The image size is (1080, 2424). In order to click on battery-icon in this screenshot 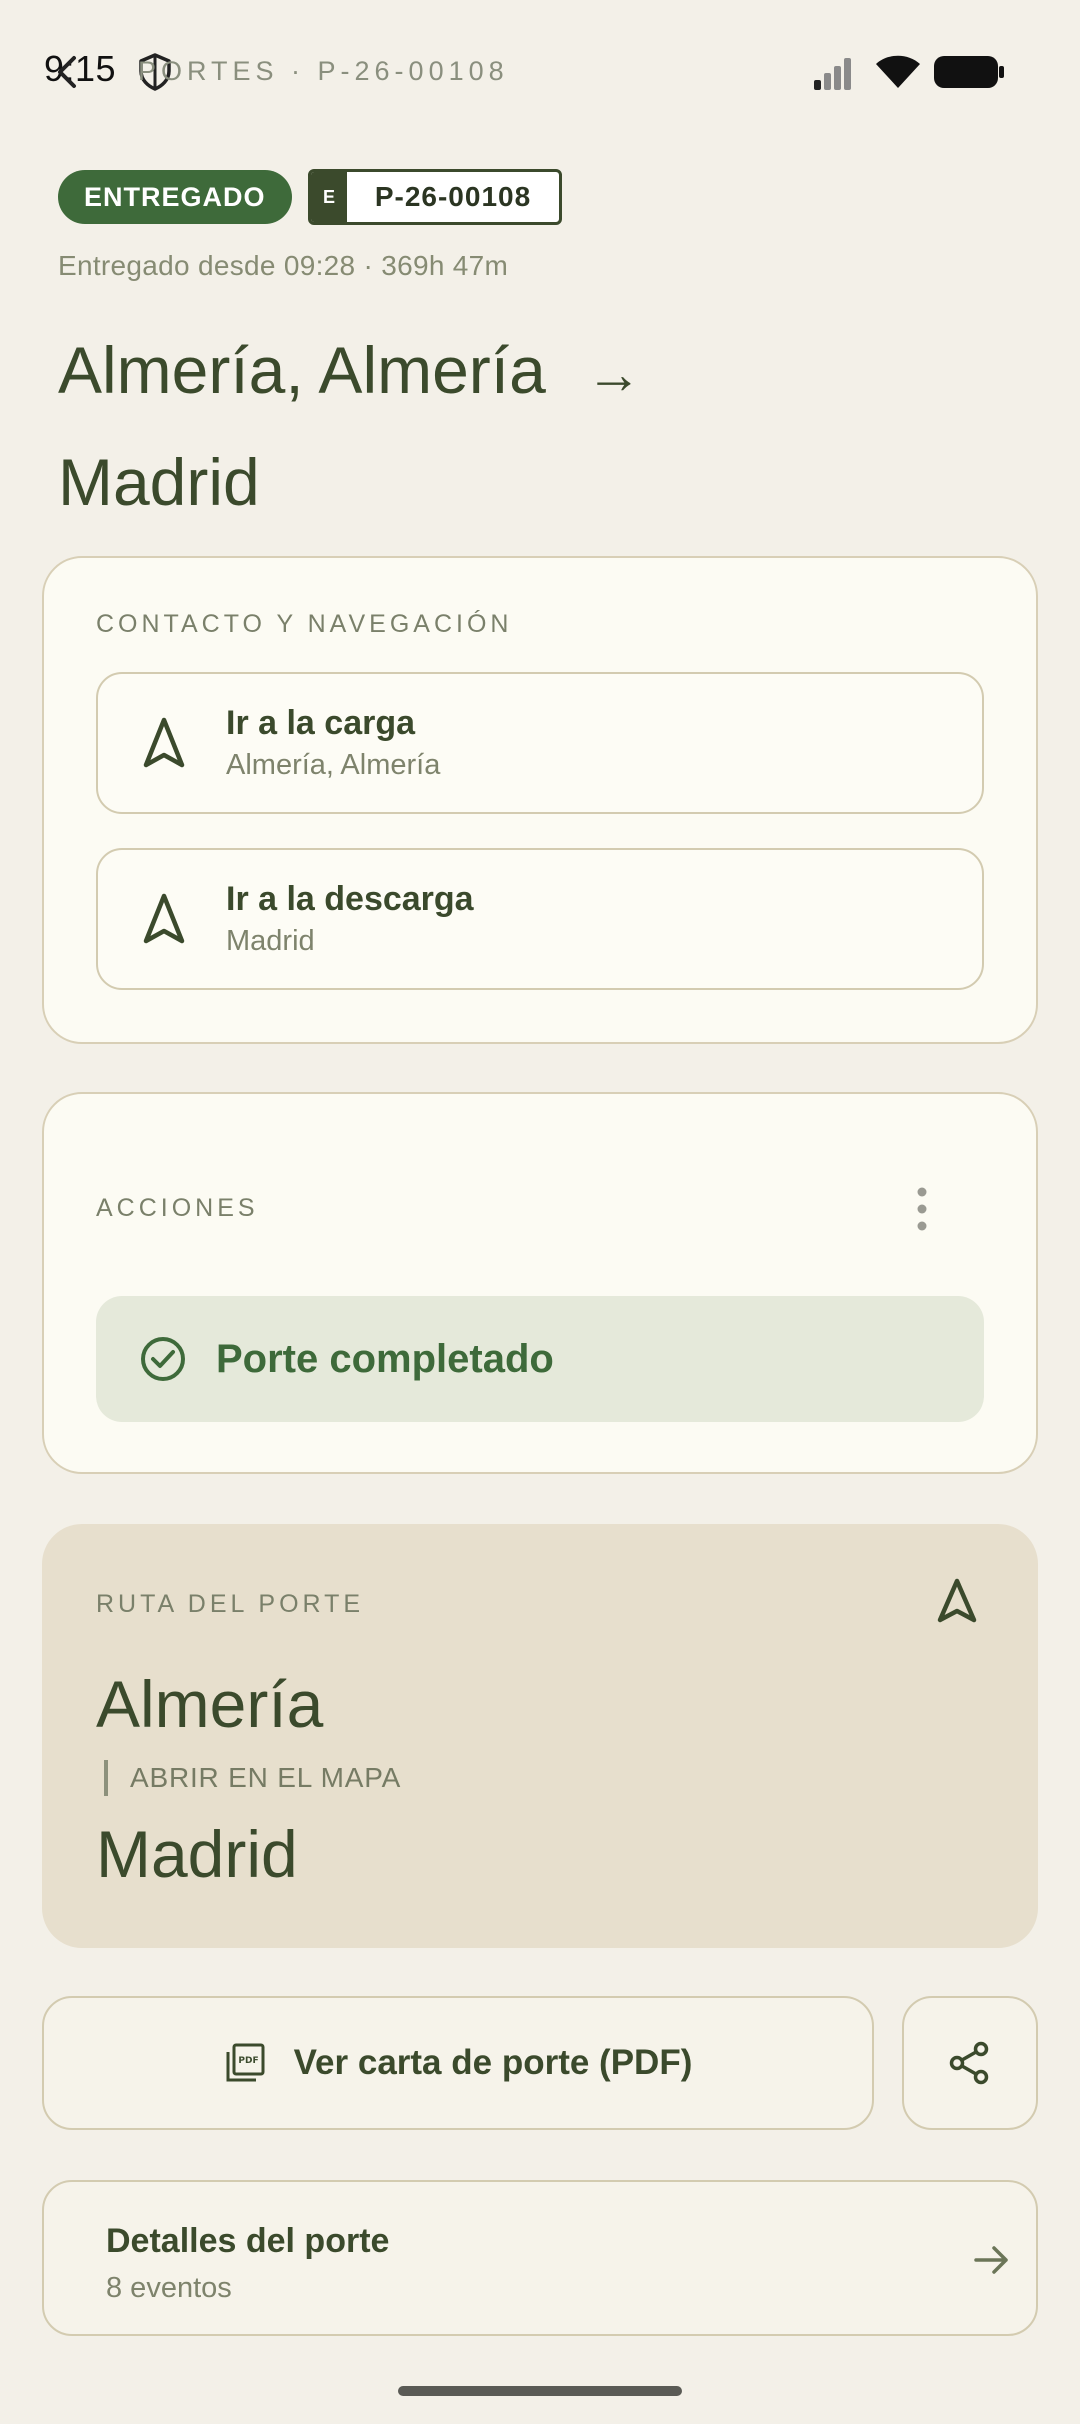, I will do `click(969, 72)`.